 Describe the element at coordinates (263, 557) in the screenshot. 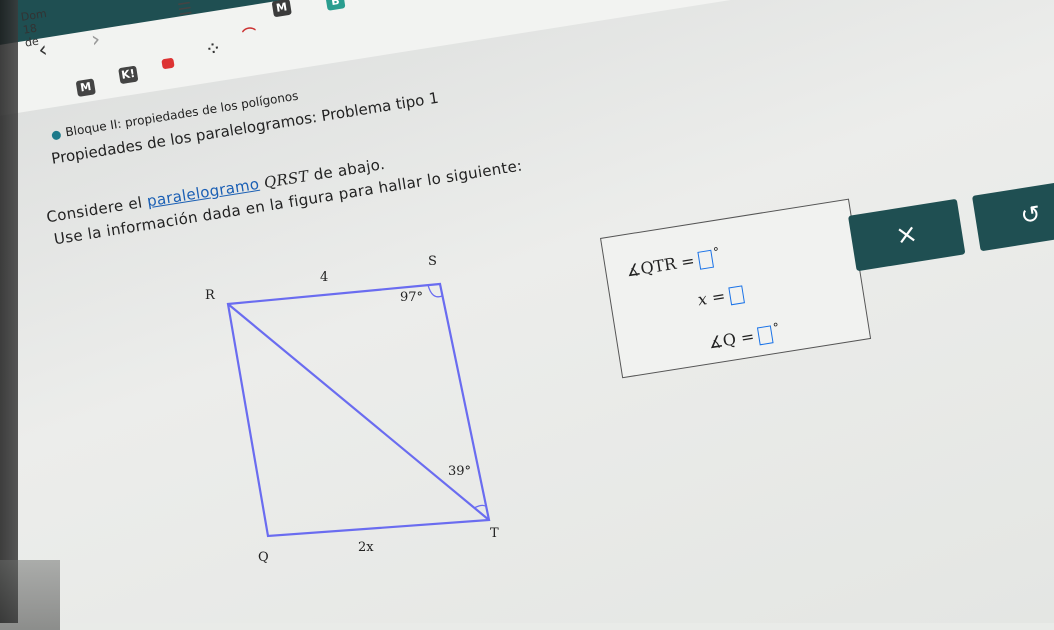

I see `vertex-q: Q` at that location.